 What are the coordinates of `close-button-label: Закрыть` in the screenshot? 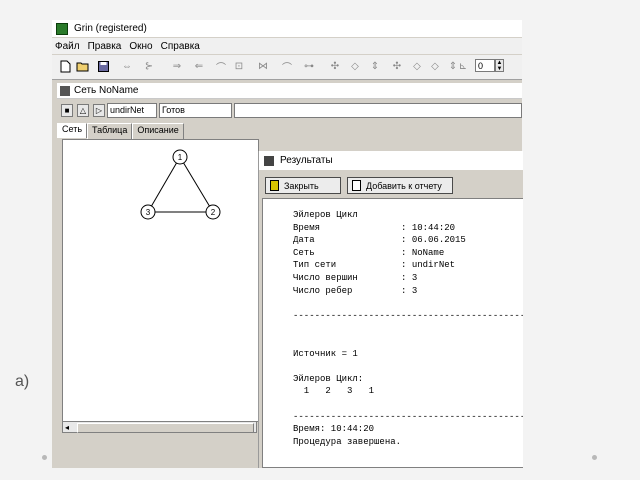 It's located at (301, 185).